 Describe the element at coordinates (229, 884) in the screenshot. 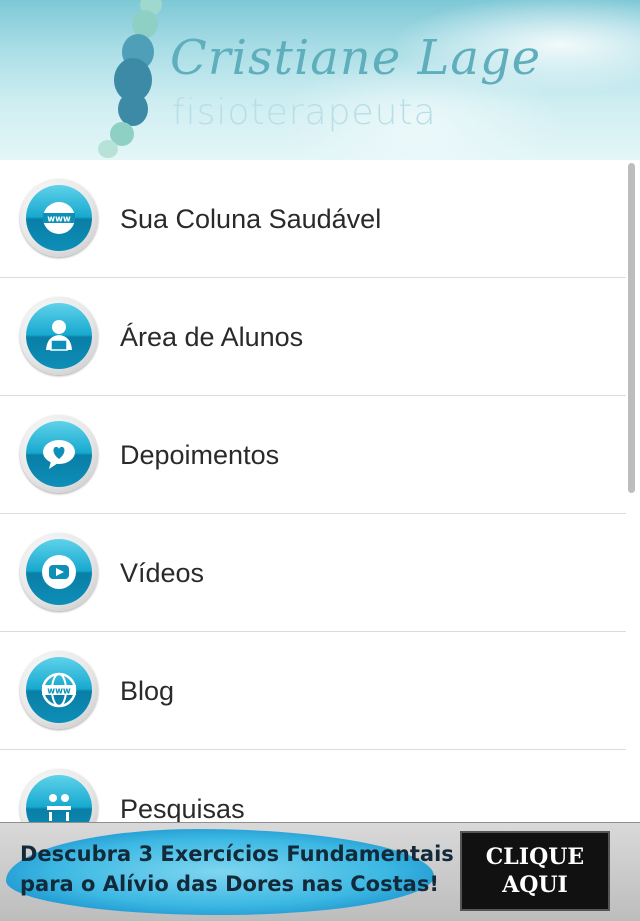

I see `banner-line-2: para o Alívio das Dores nas Costas!` at that location.